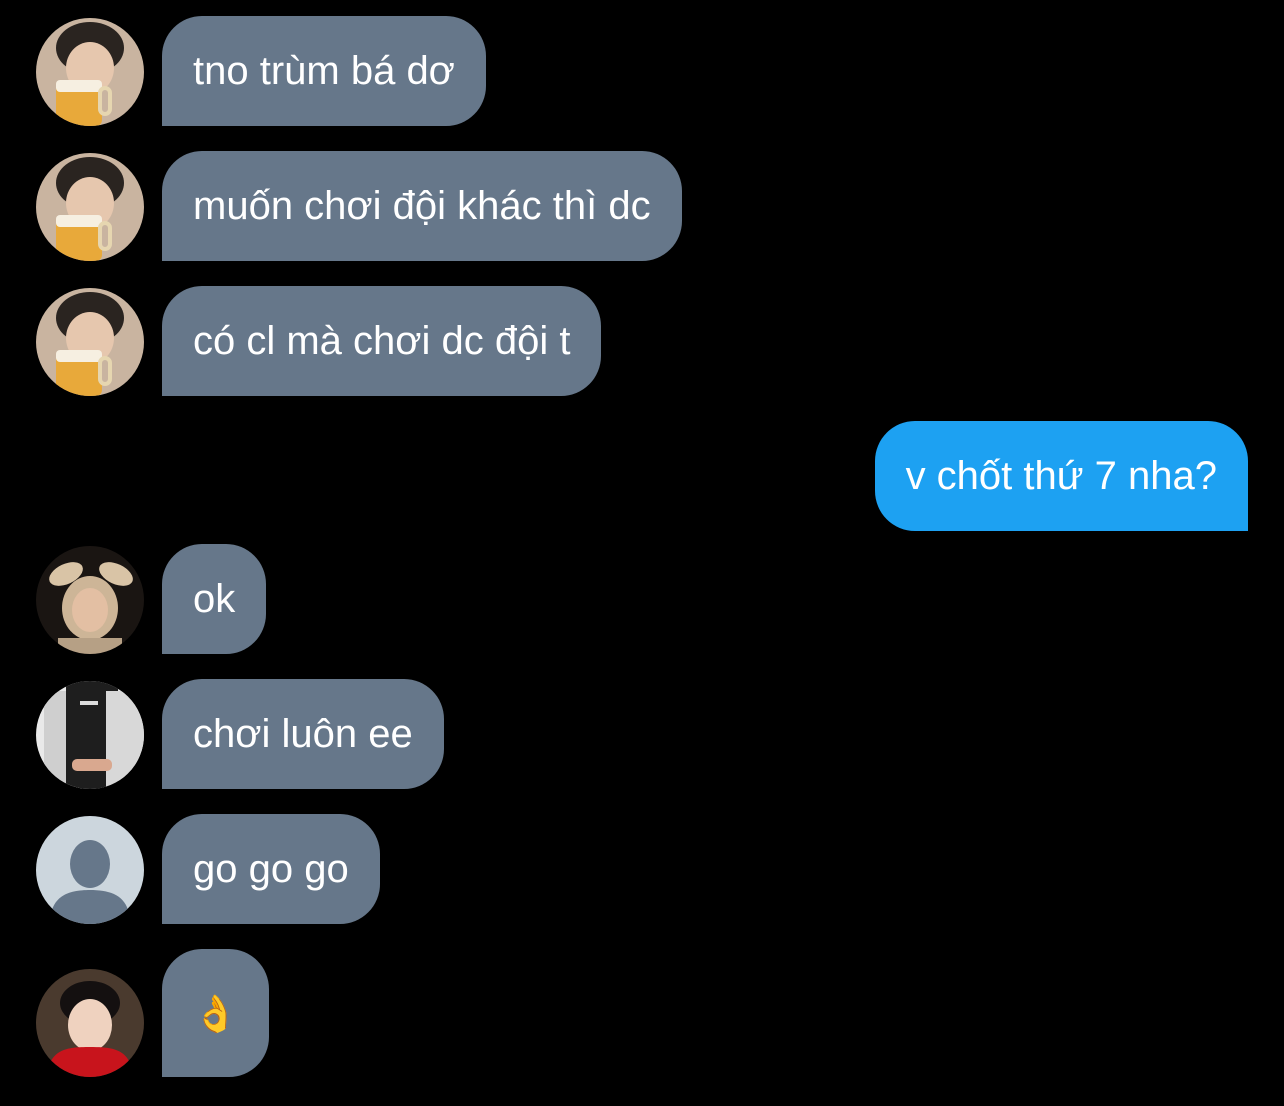 The image size is (1284, 1106). What do you see at coordinates (324, 71) in the screenshot?
I see `message-bubble: tno trùm bá dơ` at bounding box center [324, 71].